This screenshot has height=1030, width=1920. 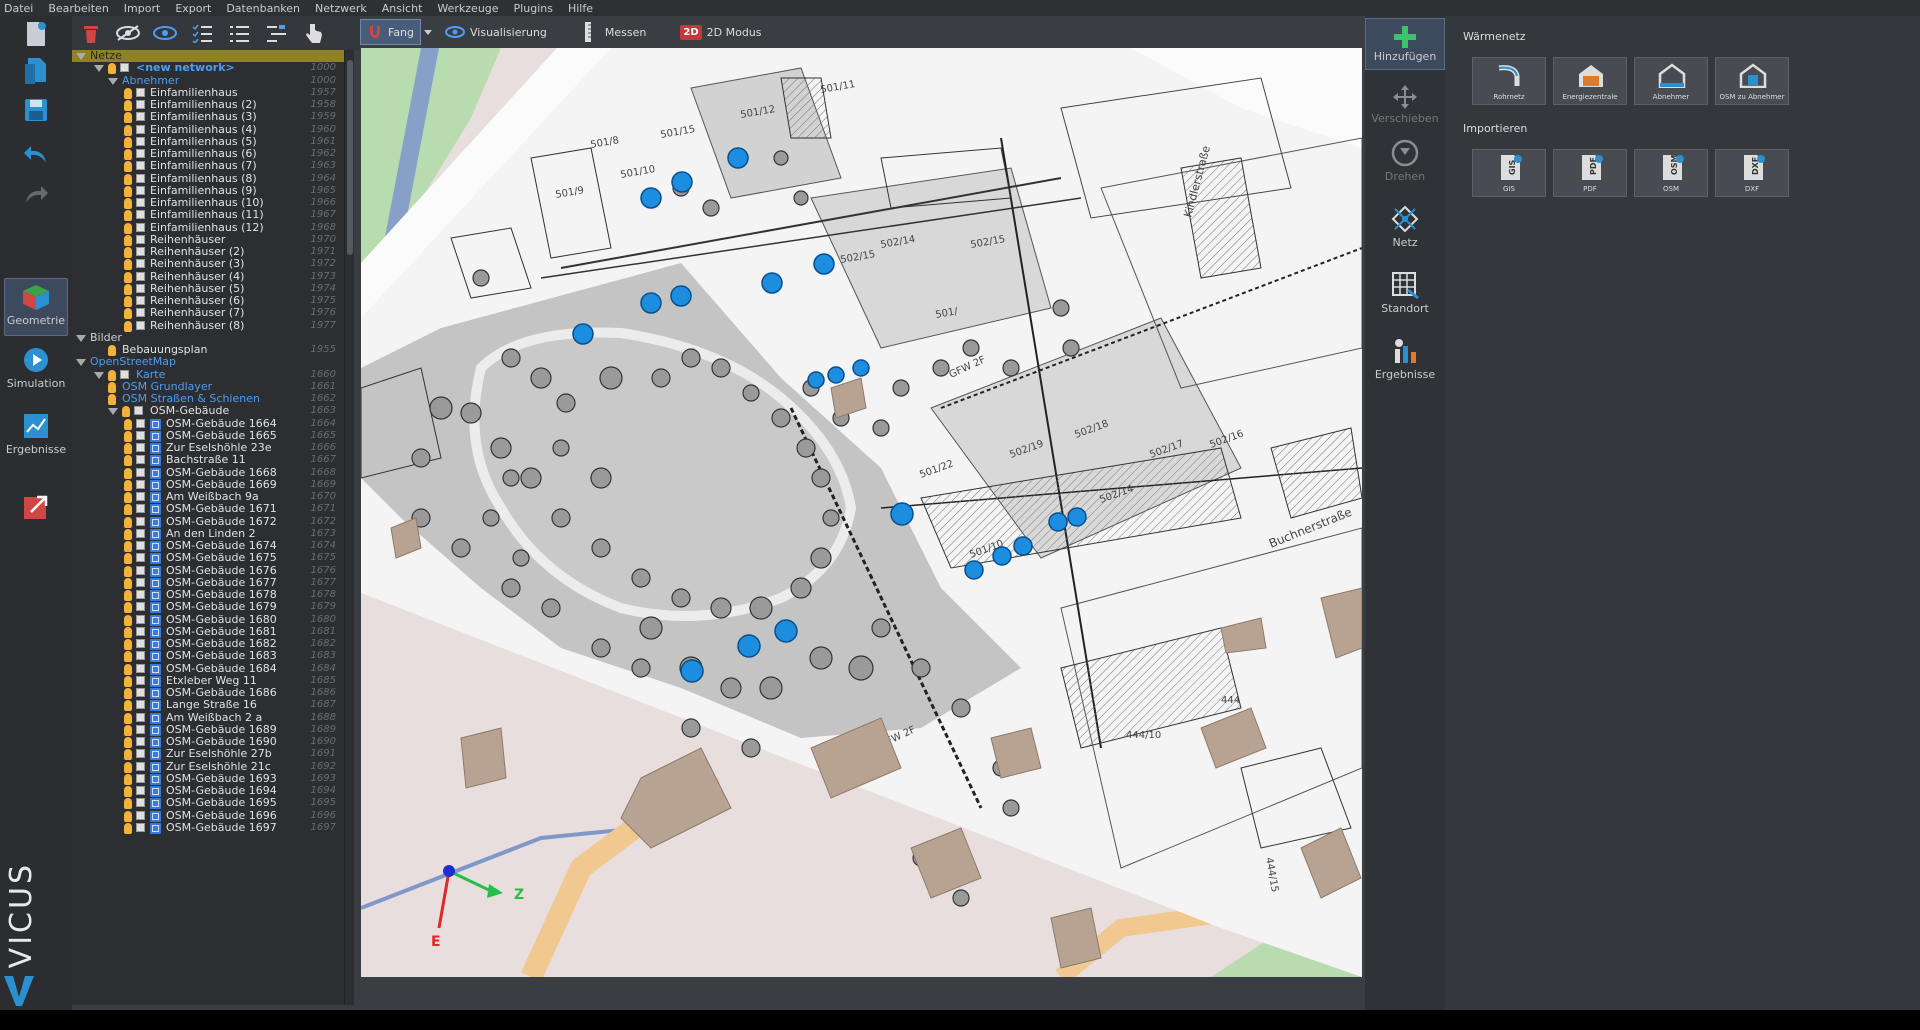 I want to click on pipe-network-tile: Rohrnetz, so click(x=1509, y=81).